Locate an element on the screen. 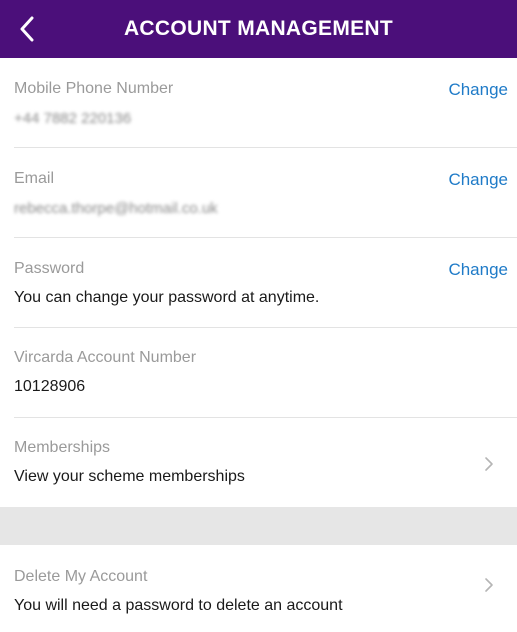 The height and width of the screenshot is (632, 517). memberships-description: View your scheme memberships is located at coordinates (129, 476).